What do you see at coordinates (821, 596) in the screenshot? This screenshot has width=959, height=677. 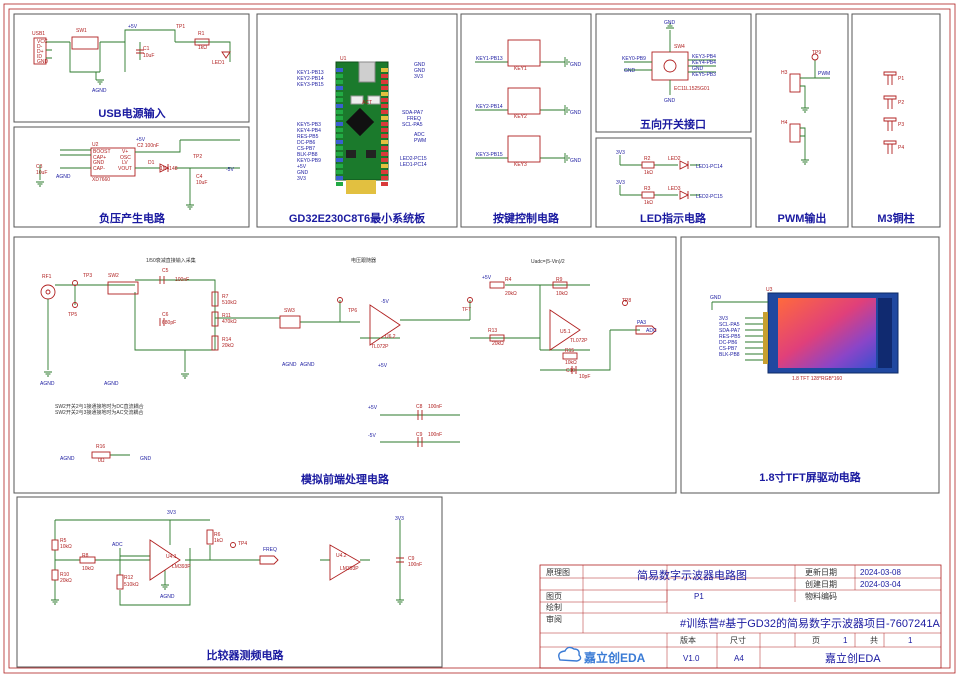 I see `tb-material-label: 物料编码` at bounding box center [821, 596].